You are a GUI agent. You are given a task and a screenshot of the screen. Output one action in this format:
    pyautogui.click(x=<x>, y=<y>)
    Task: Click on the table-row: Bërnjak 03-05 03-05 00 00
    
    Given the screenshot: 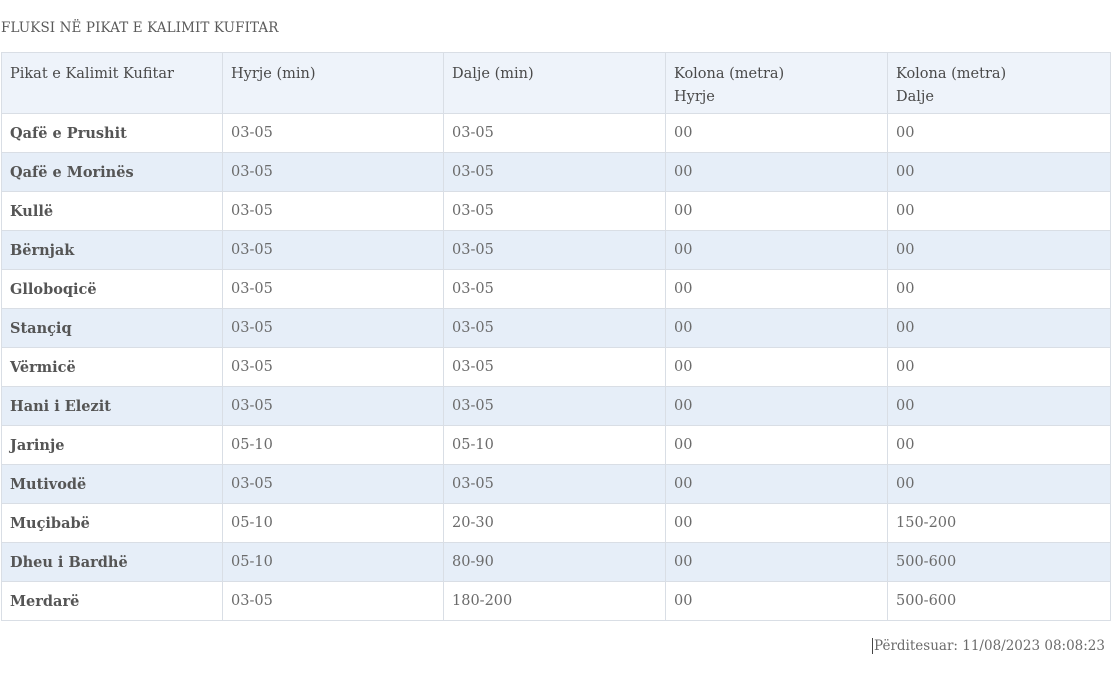 What is the action you would take?
    pyautogui.click(x=556, y=250)
    